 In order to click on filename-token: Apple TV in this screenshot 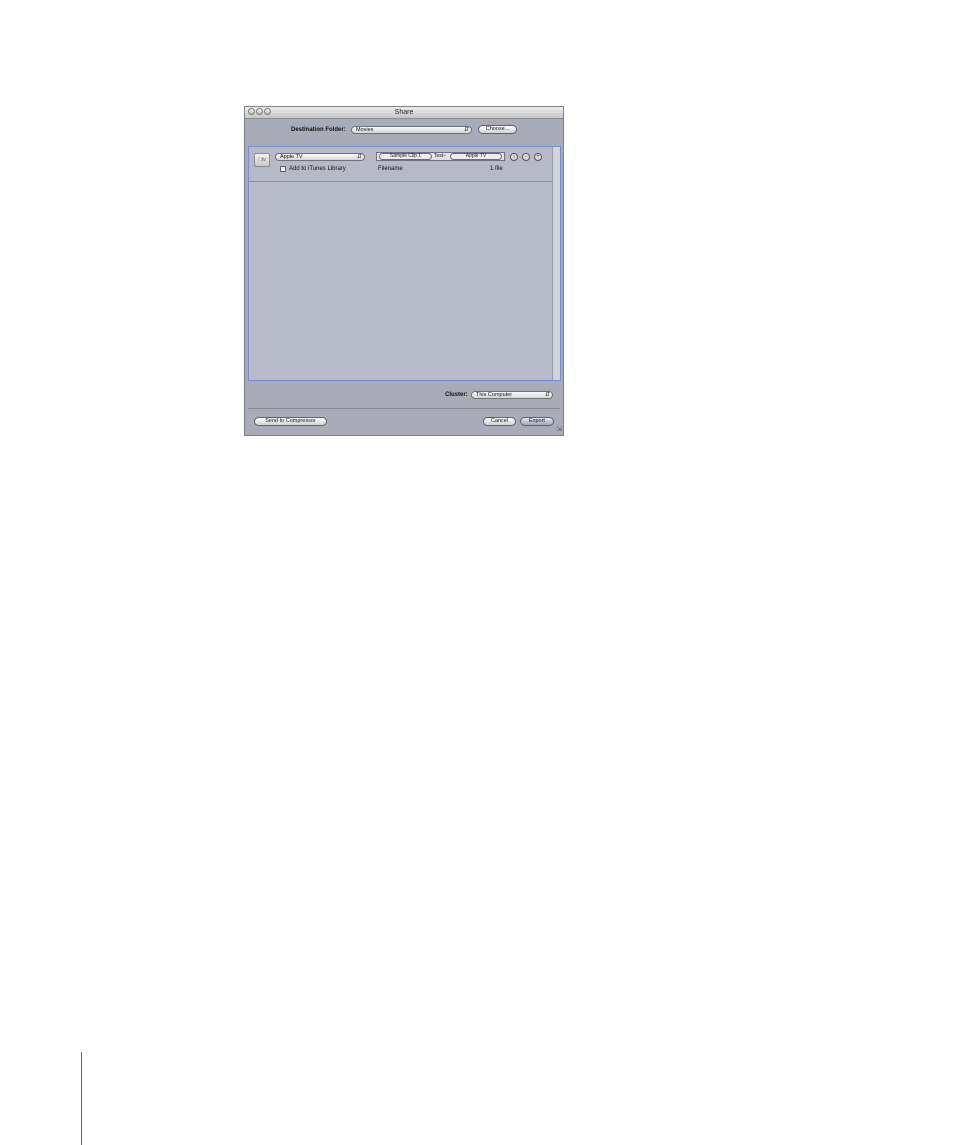, I will do `click(476, 156)`.